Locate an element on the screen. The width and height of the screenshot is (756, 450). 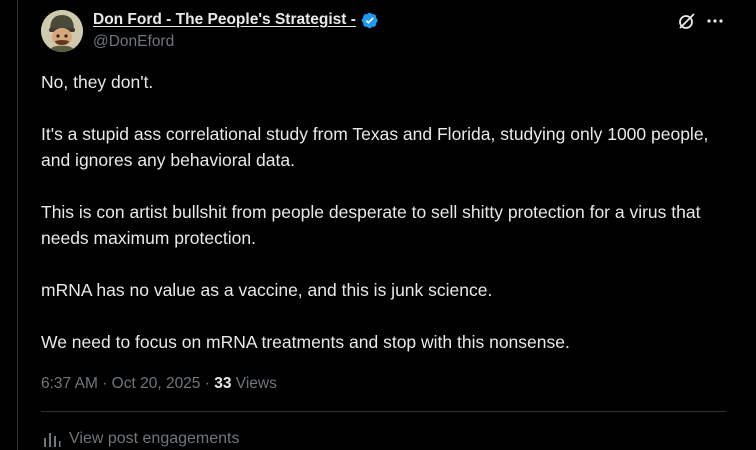
avatar-image is located at coordinates (62, 31).